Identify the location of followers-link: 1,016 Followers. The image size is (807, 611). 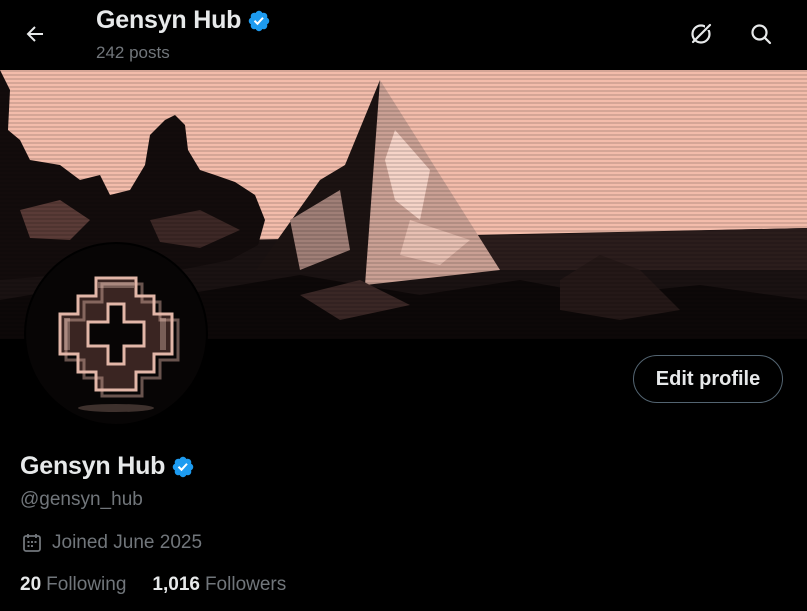
(219, 585).